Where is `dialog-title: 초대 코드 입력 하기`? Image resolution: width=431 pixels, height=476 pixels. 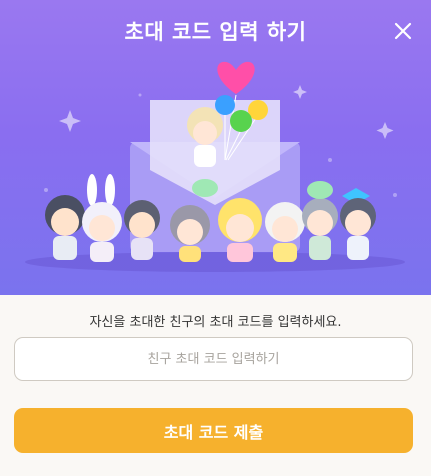
dialog-title: 초대 코드 입력 하기 is located at coordinates (215, 32).